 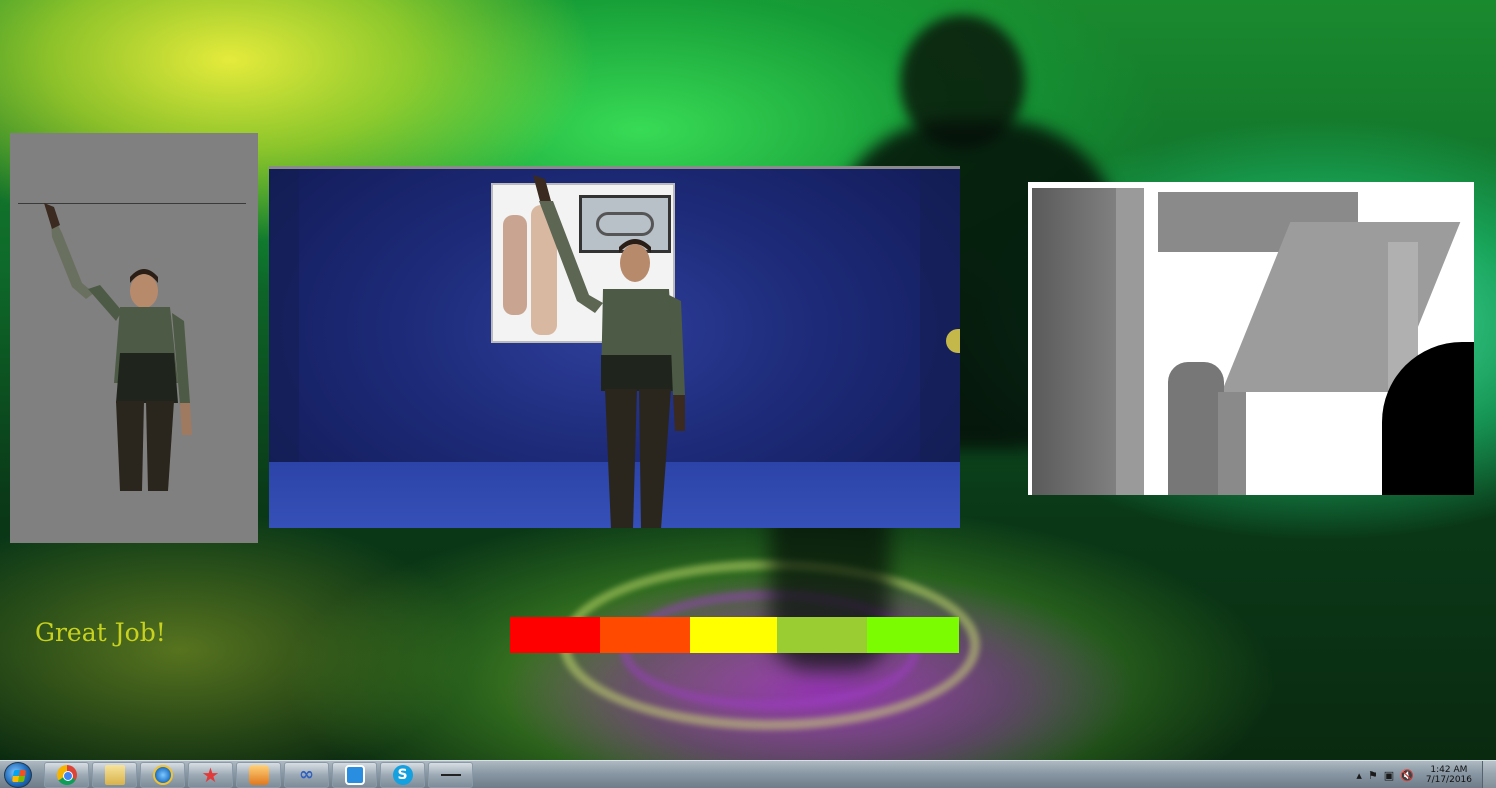 I want to click on start-button, so click(x=18, y=775).